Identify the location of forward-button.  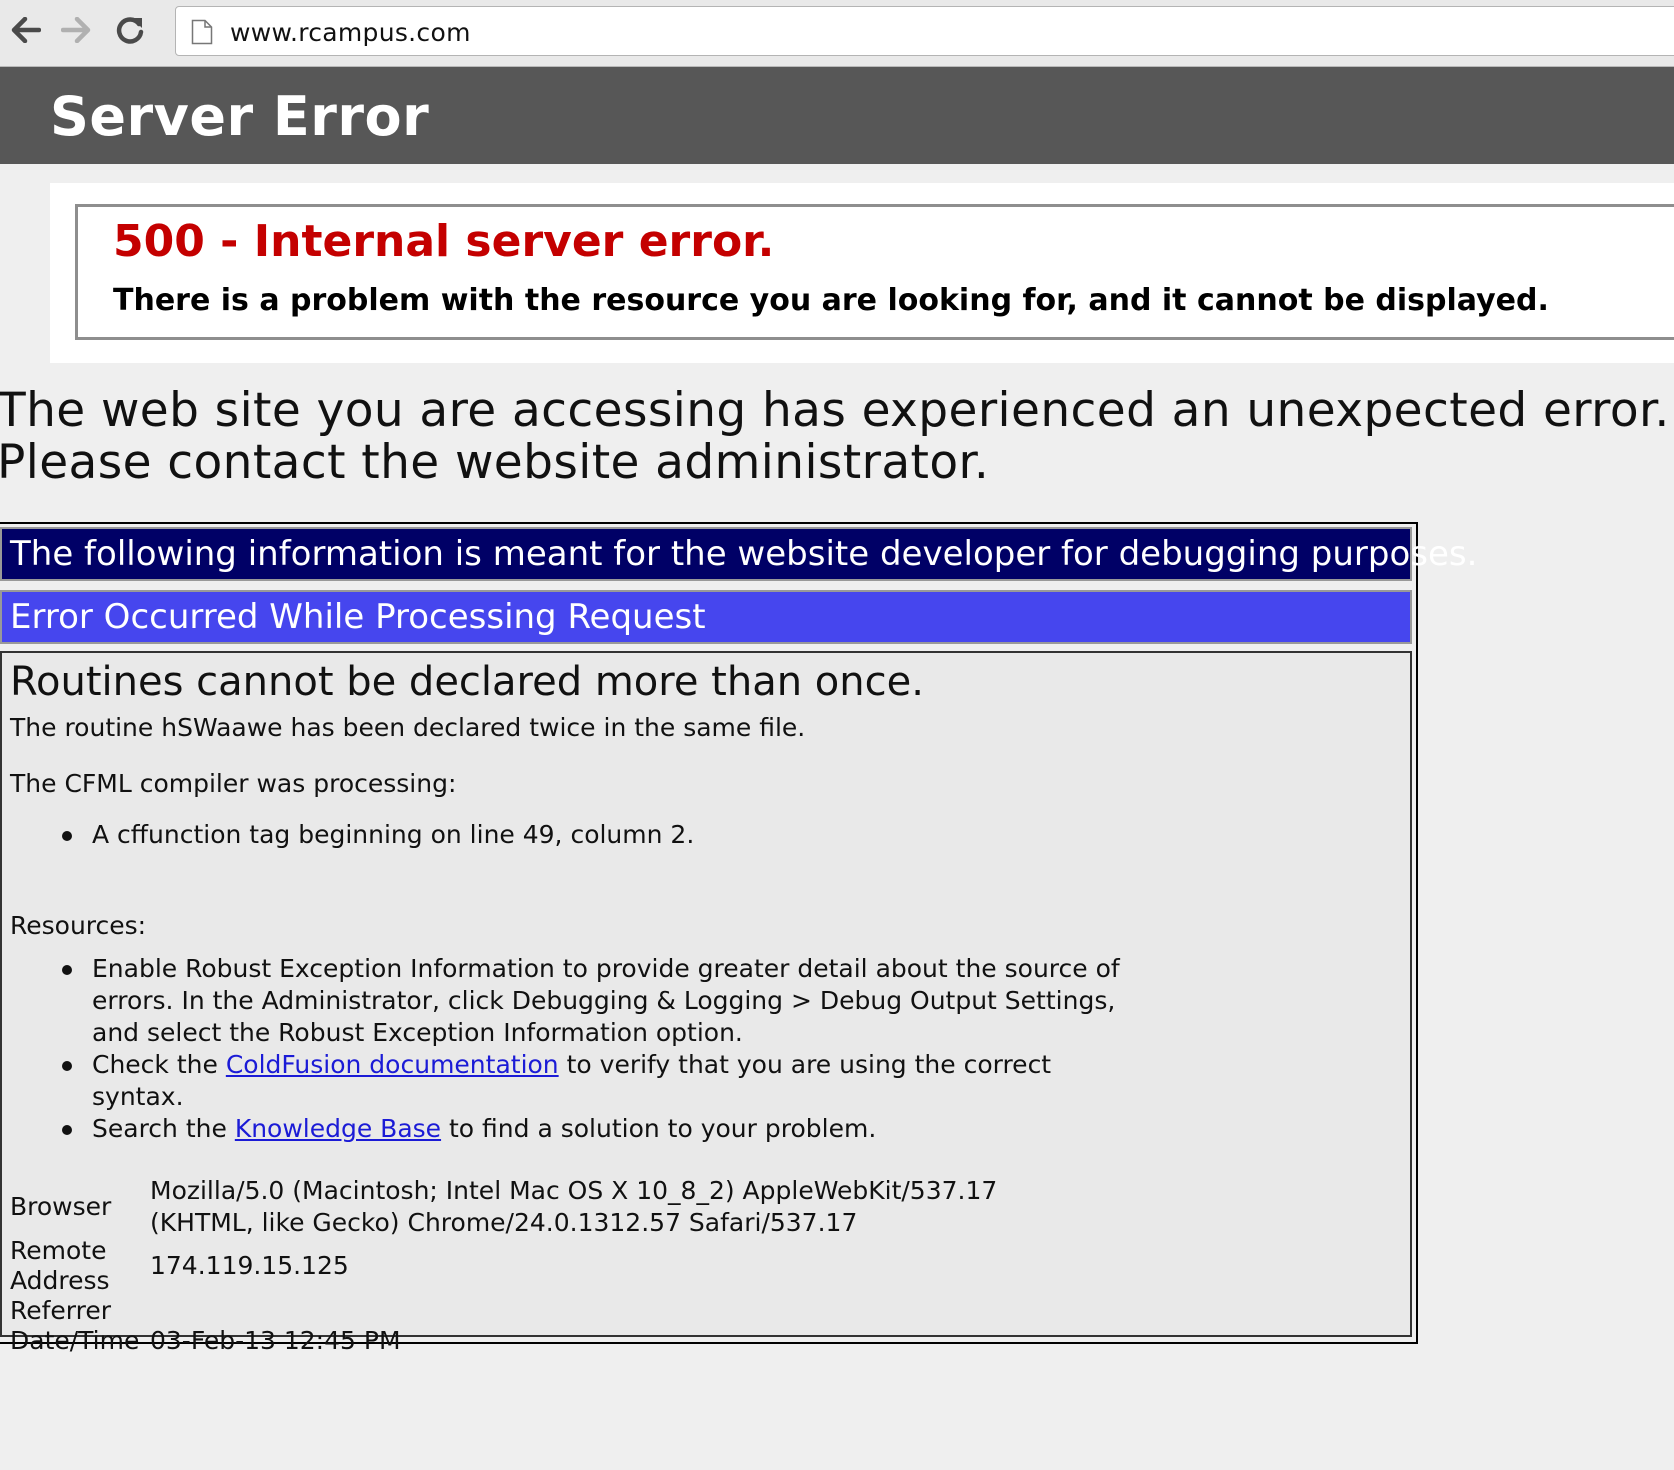
(76, 30).